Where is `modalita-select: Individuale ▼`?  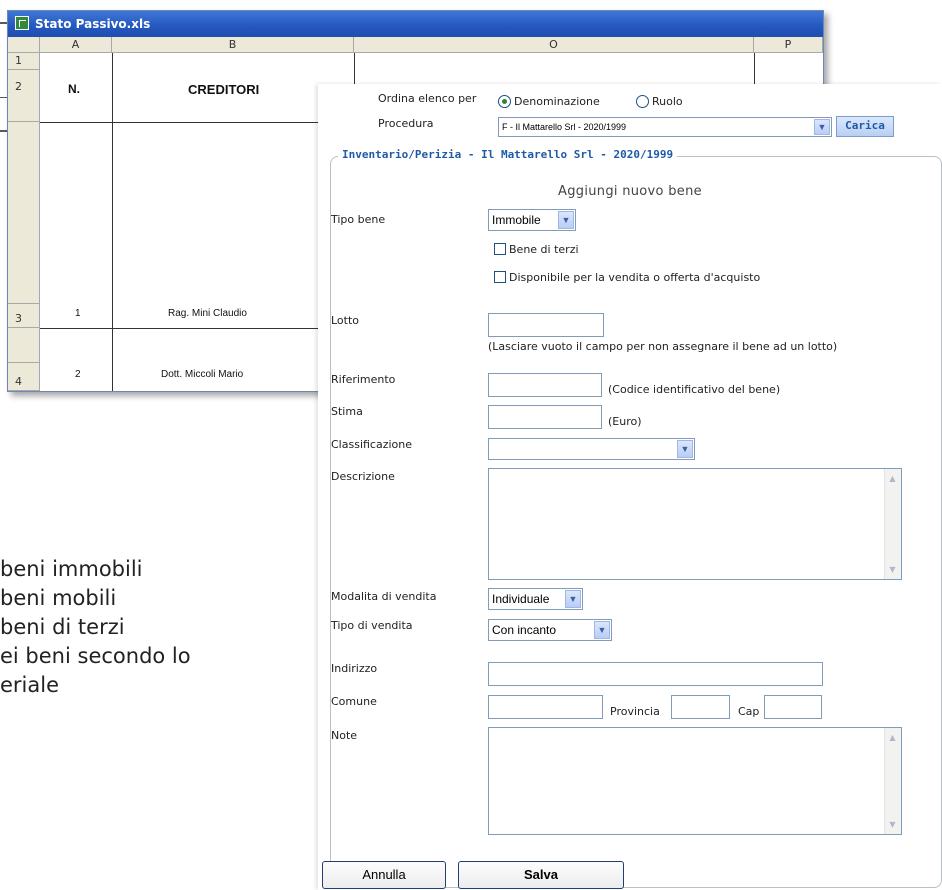
modalita-select: Individuale ▼ is located at coordinates (535, 599).